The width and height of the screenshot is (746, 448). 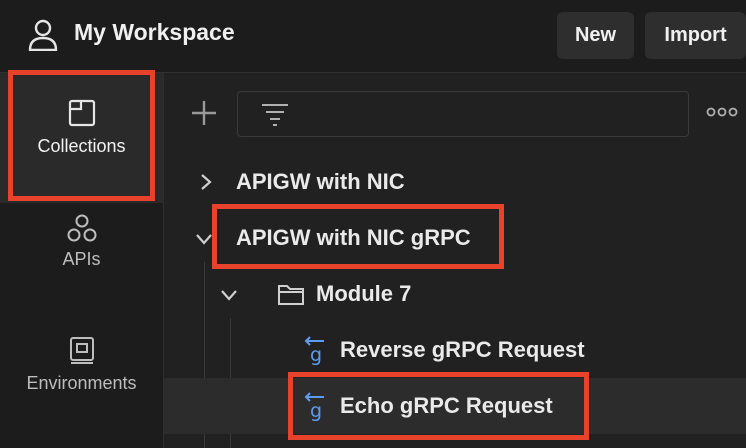 What do you see at coordinates (595, 35) in the screenshot?
I see `new-button: New` at bounding box center [595, 35].